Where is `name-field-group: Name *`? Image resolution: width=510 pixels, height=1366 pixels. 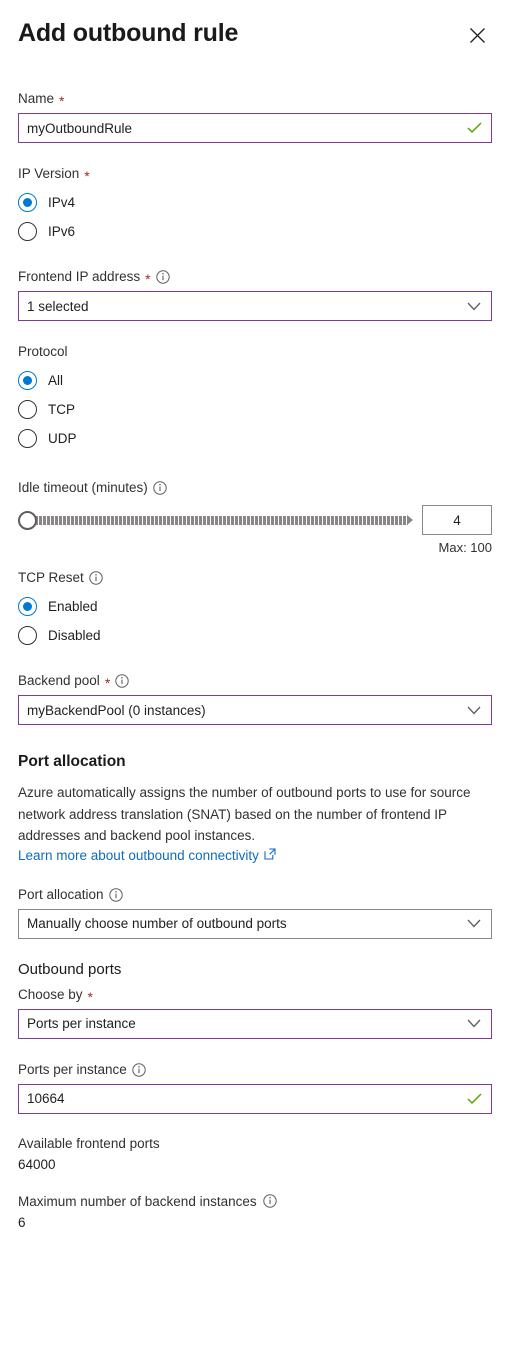 name-field-group: Name * is located at coordinates (255, 116).